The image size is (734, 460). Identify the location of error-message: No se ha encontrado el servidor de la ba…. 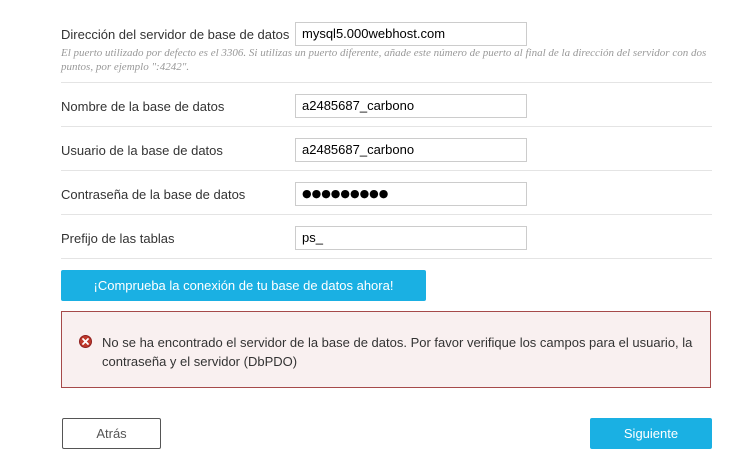
(397, 352).